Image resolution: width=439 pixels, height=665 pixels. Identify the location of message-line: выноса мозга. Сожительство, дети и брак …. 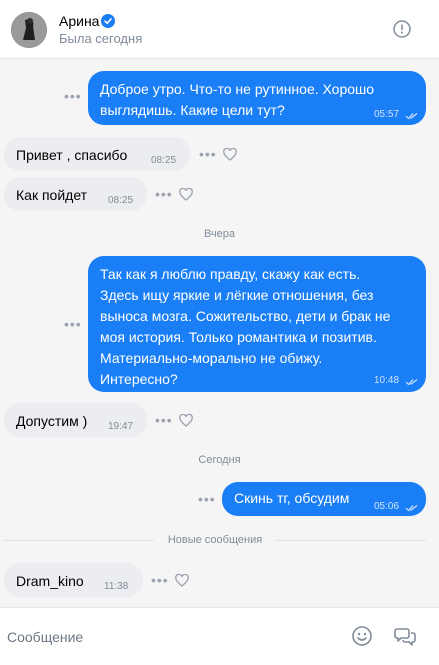
(245, 316).